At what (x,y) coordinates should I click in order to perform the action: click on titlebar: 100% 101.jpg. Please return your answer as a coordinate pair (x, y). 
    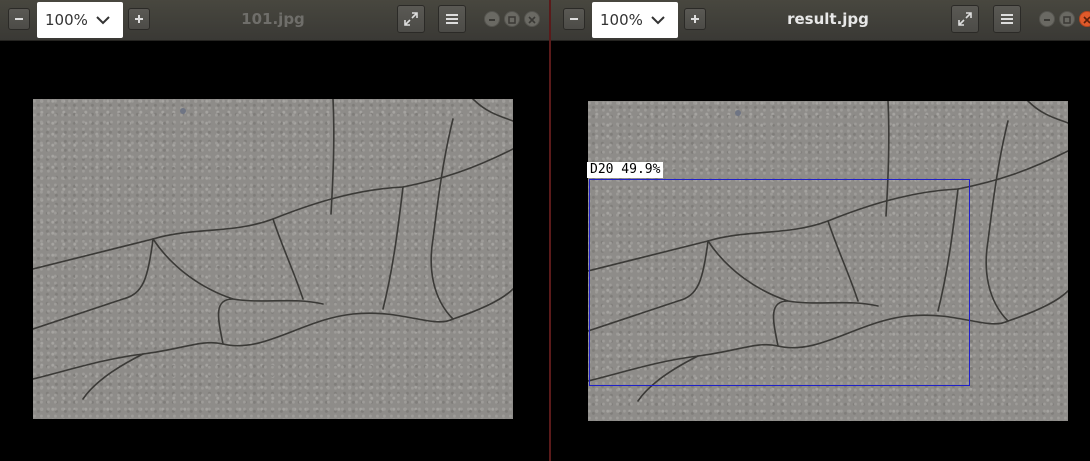
    Looking at the image, I should click on (274, 20).